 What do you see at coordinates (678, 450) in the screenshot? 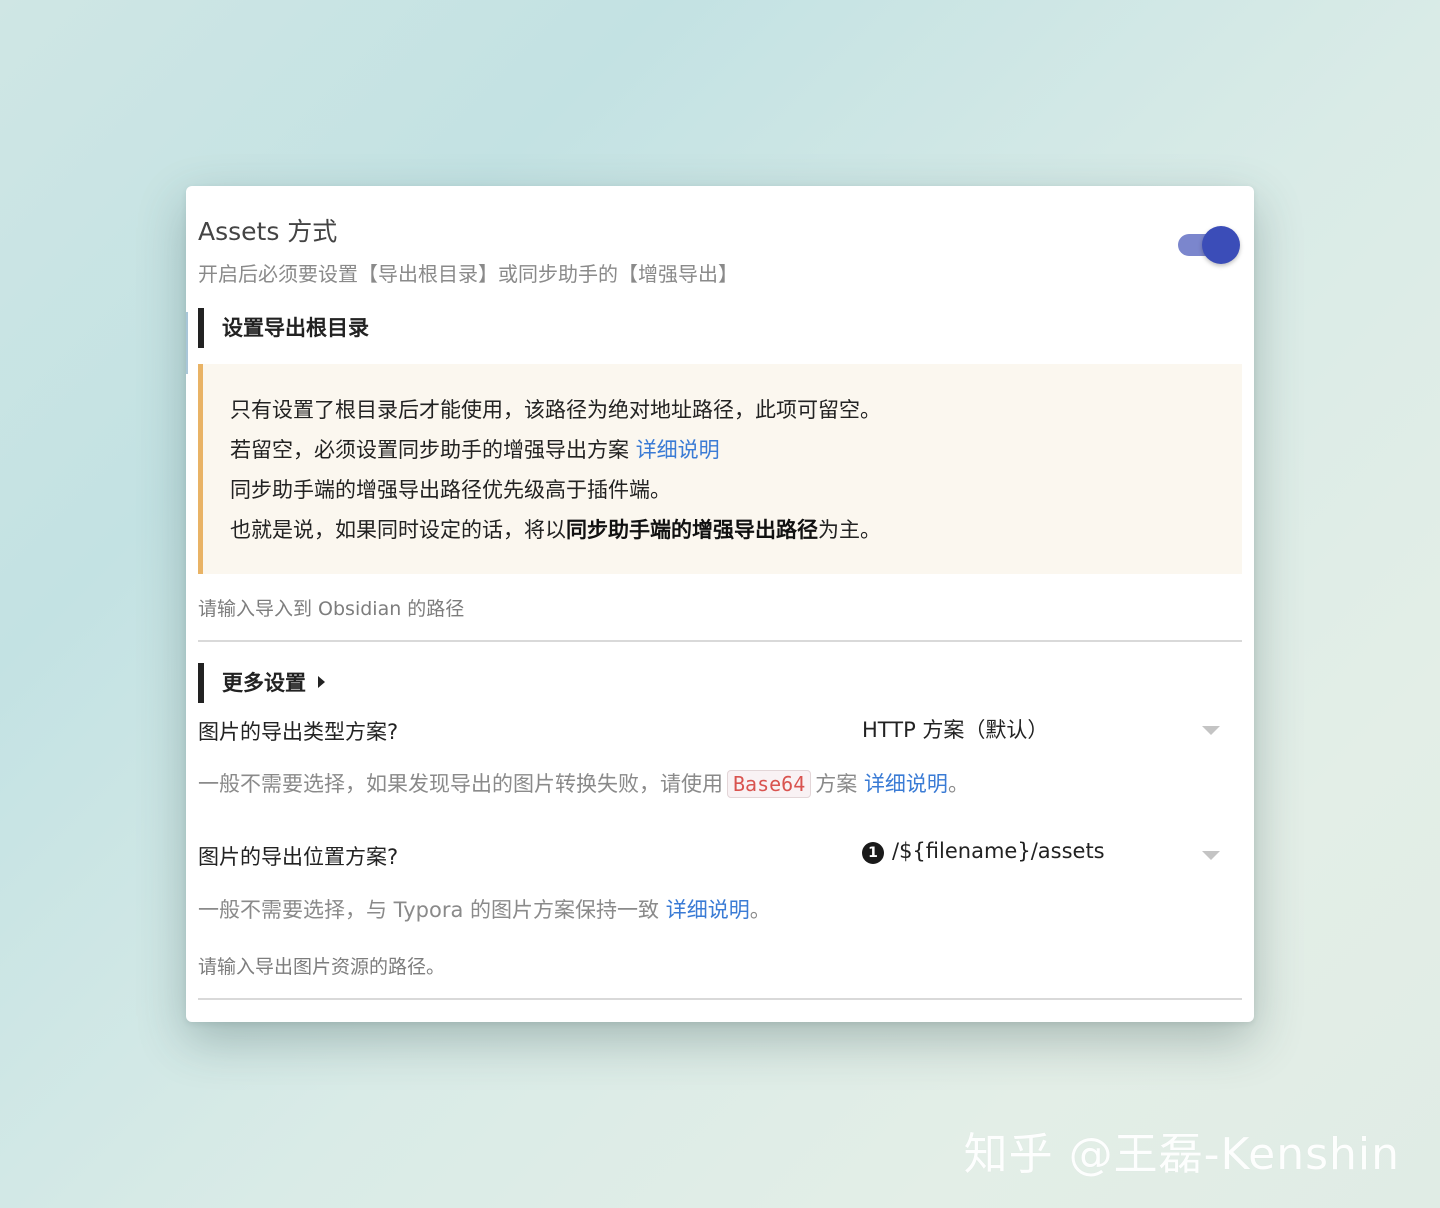
I see `callout-details-link: 详细说明` at bounding box center [678, 450].